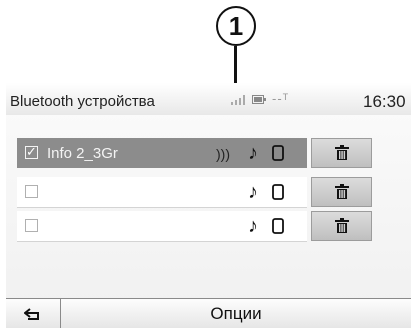  What do you see at coordinates (259, 99) in the screenshot?
I see `battery-icon` at bounding box center [259, 99].